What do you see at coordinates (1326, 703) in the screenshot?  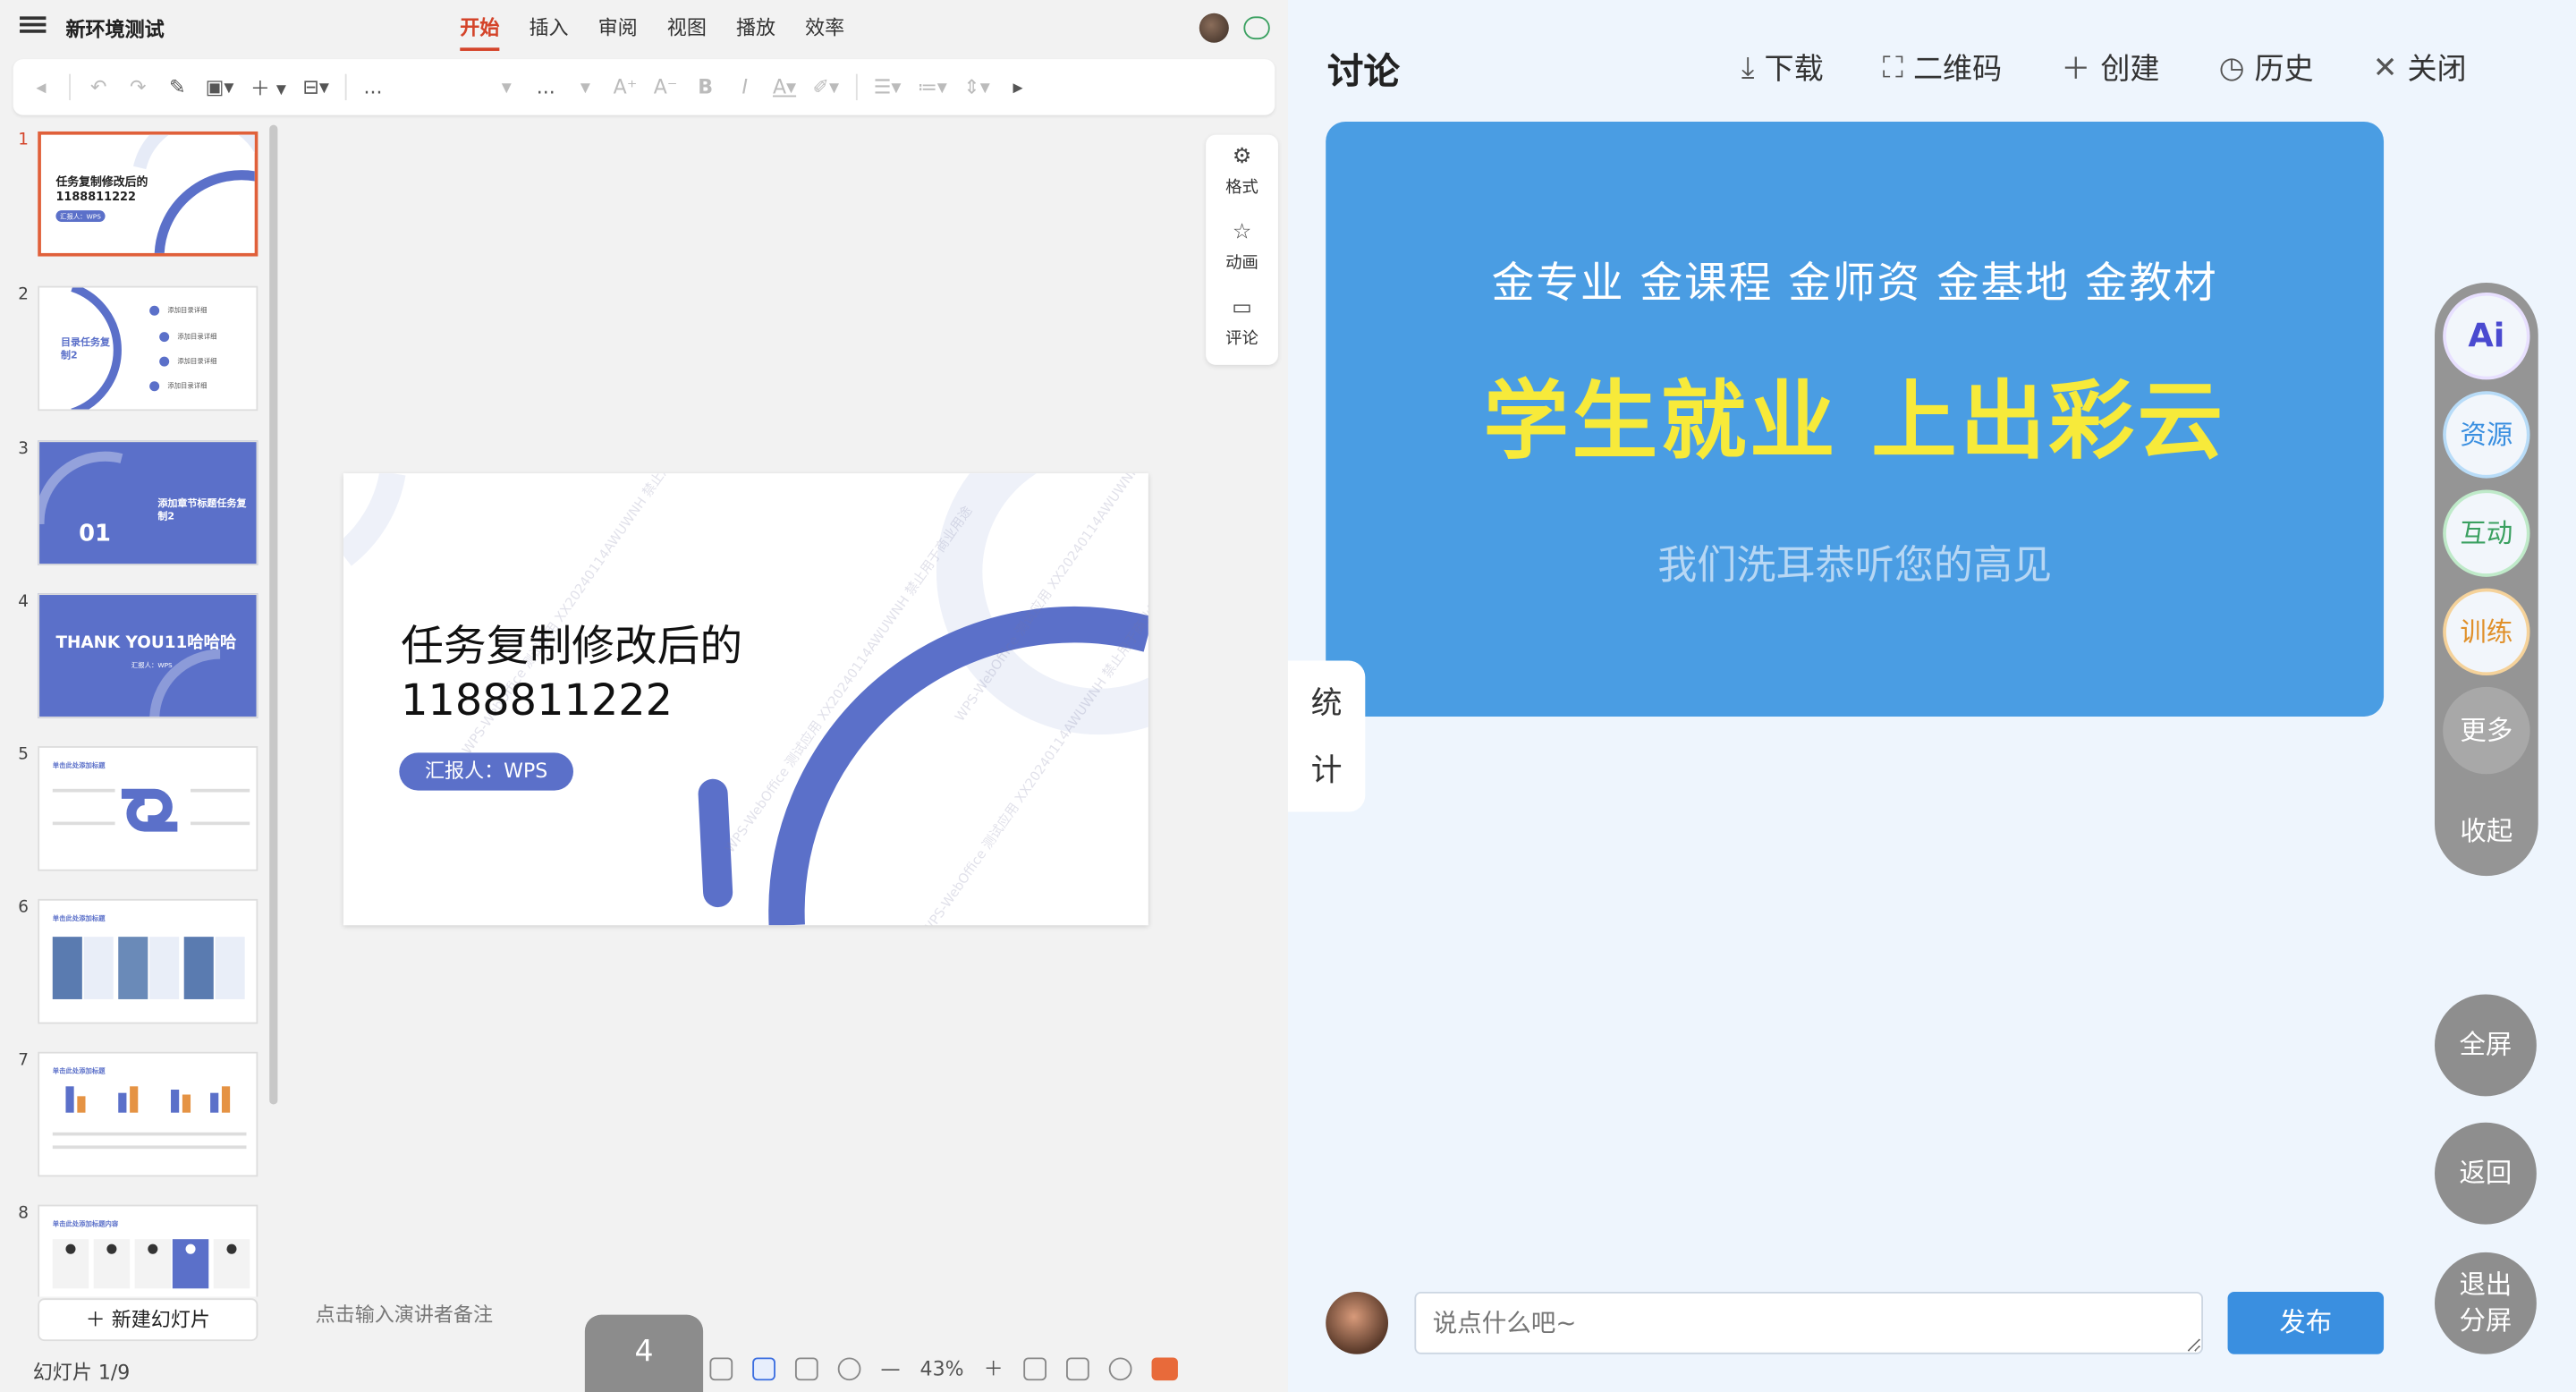 I see `statistics-tab-char: 统` at bounding box center [1326, 703].